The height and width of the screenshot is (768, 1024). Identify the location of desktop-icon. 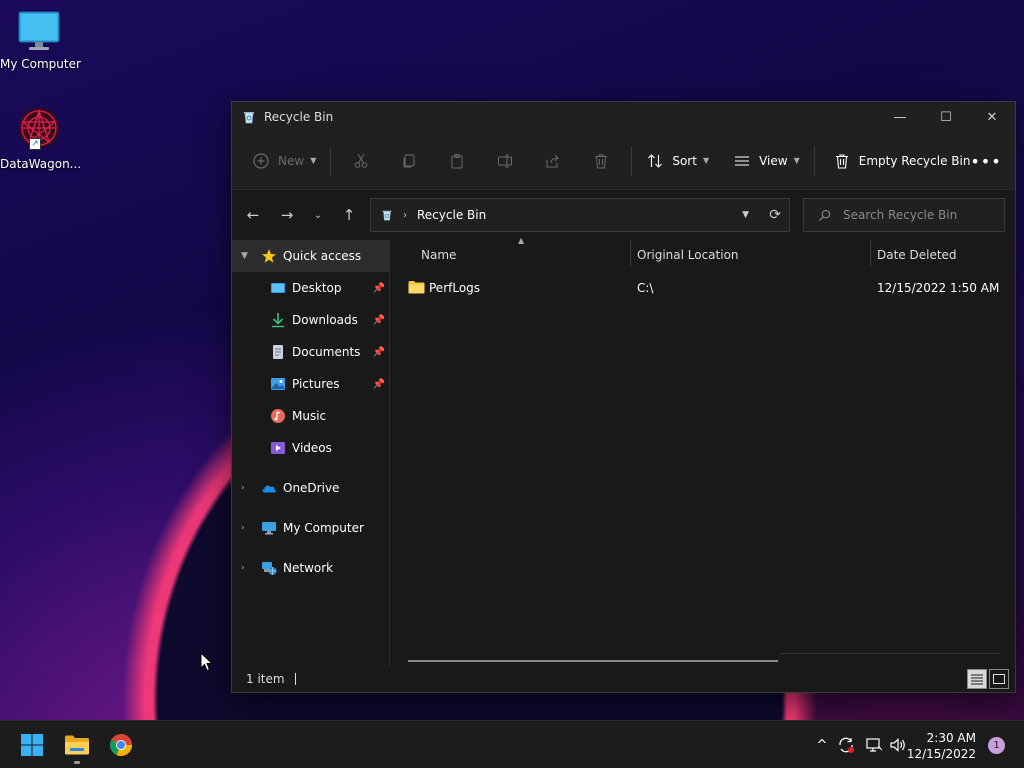
(278, 288).